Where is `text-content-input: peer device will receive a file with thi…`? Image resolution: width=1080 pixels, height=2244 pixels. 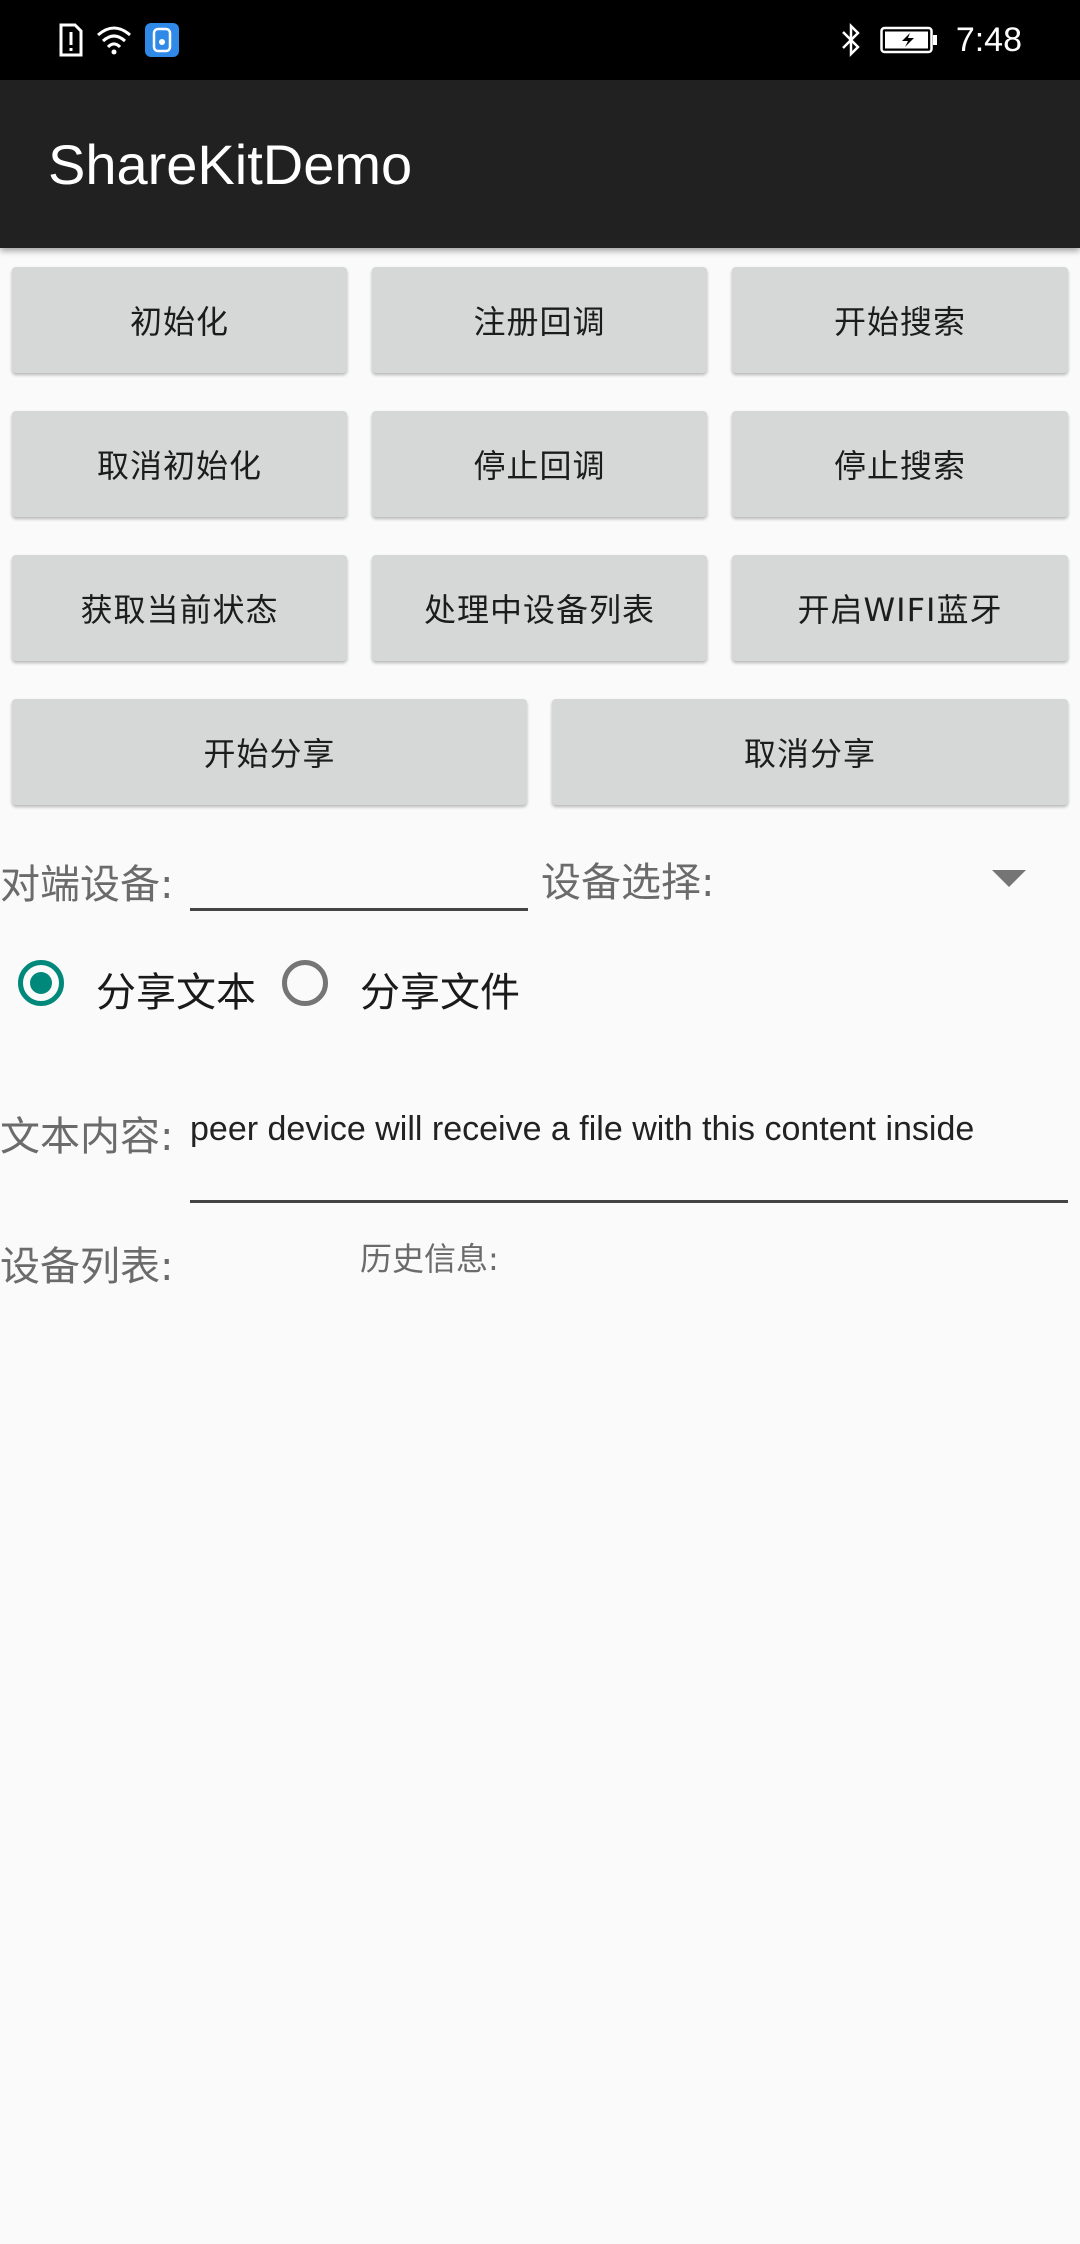 text-content-input: peer device will receive a file with thi… is located at coordinates (629, 1145).